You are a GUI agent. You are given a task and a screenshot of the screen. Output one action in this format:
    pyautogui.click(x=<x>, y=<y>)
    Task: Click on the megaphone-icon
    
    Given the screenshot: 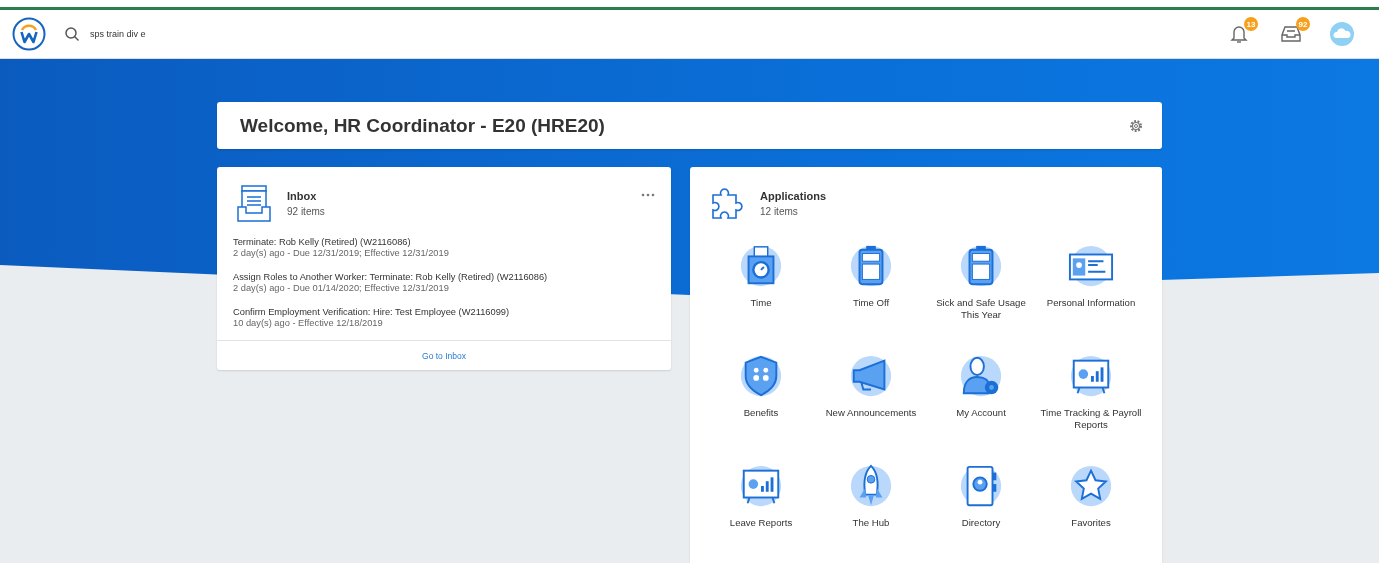 What is the action you would take?
    pyautogui.click(x=871, y=376)
    